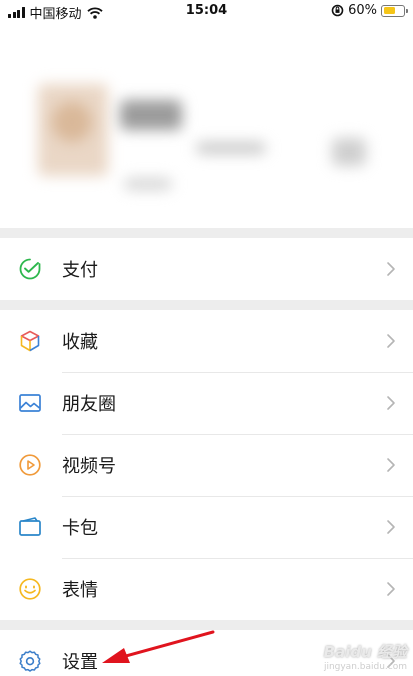 The image size is (413, 676). Describe the element at coordinates (30, 403) in the screenshot. I see `image-icon` at that location.